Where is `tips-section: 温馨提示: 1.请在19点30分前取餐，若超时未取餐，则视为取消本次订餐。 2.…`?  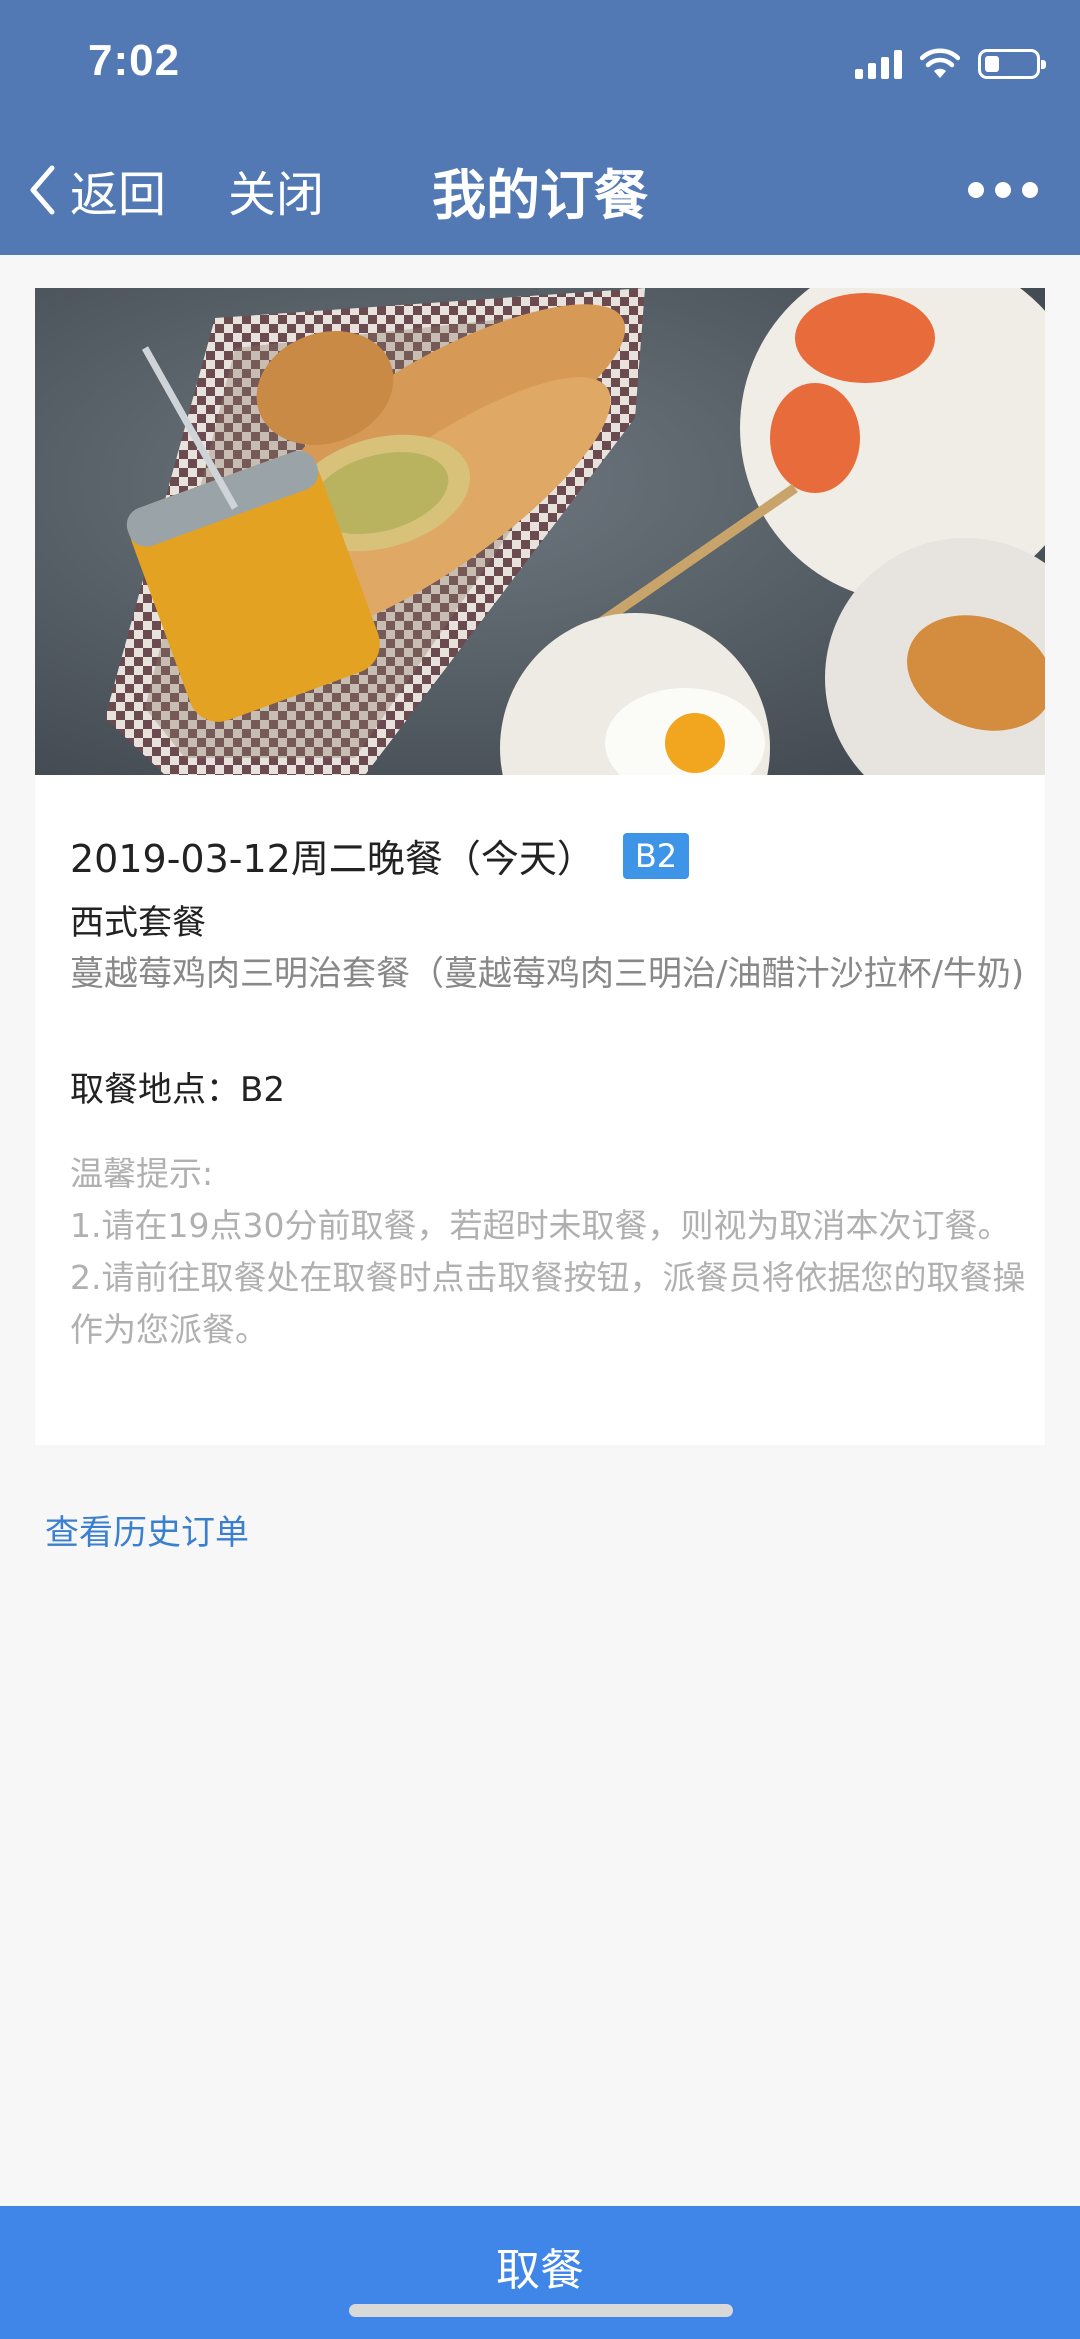
tips-section: 温馨提示: 1.请在19点30分前取餐，若超时未取餐，则视为取消本次订餐。 2.… is located at coordinates (552, 1252).